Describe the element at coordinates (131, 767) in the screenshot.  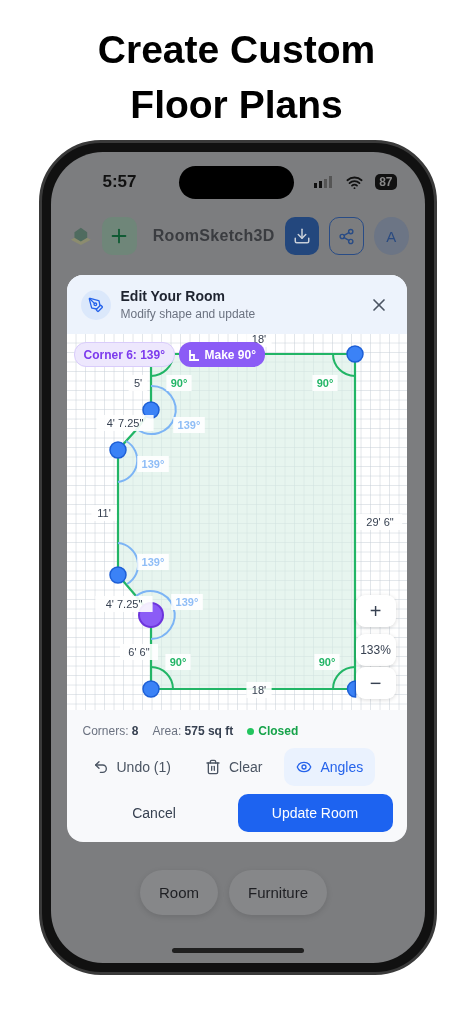
I see `tool-button: Undo (1)` at that location.